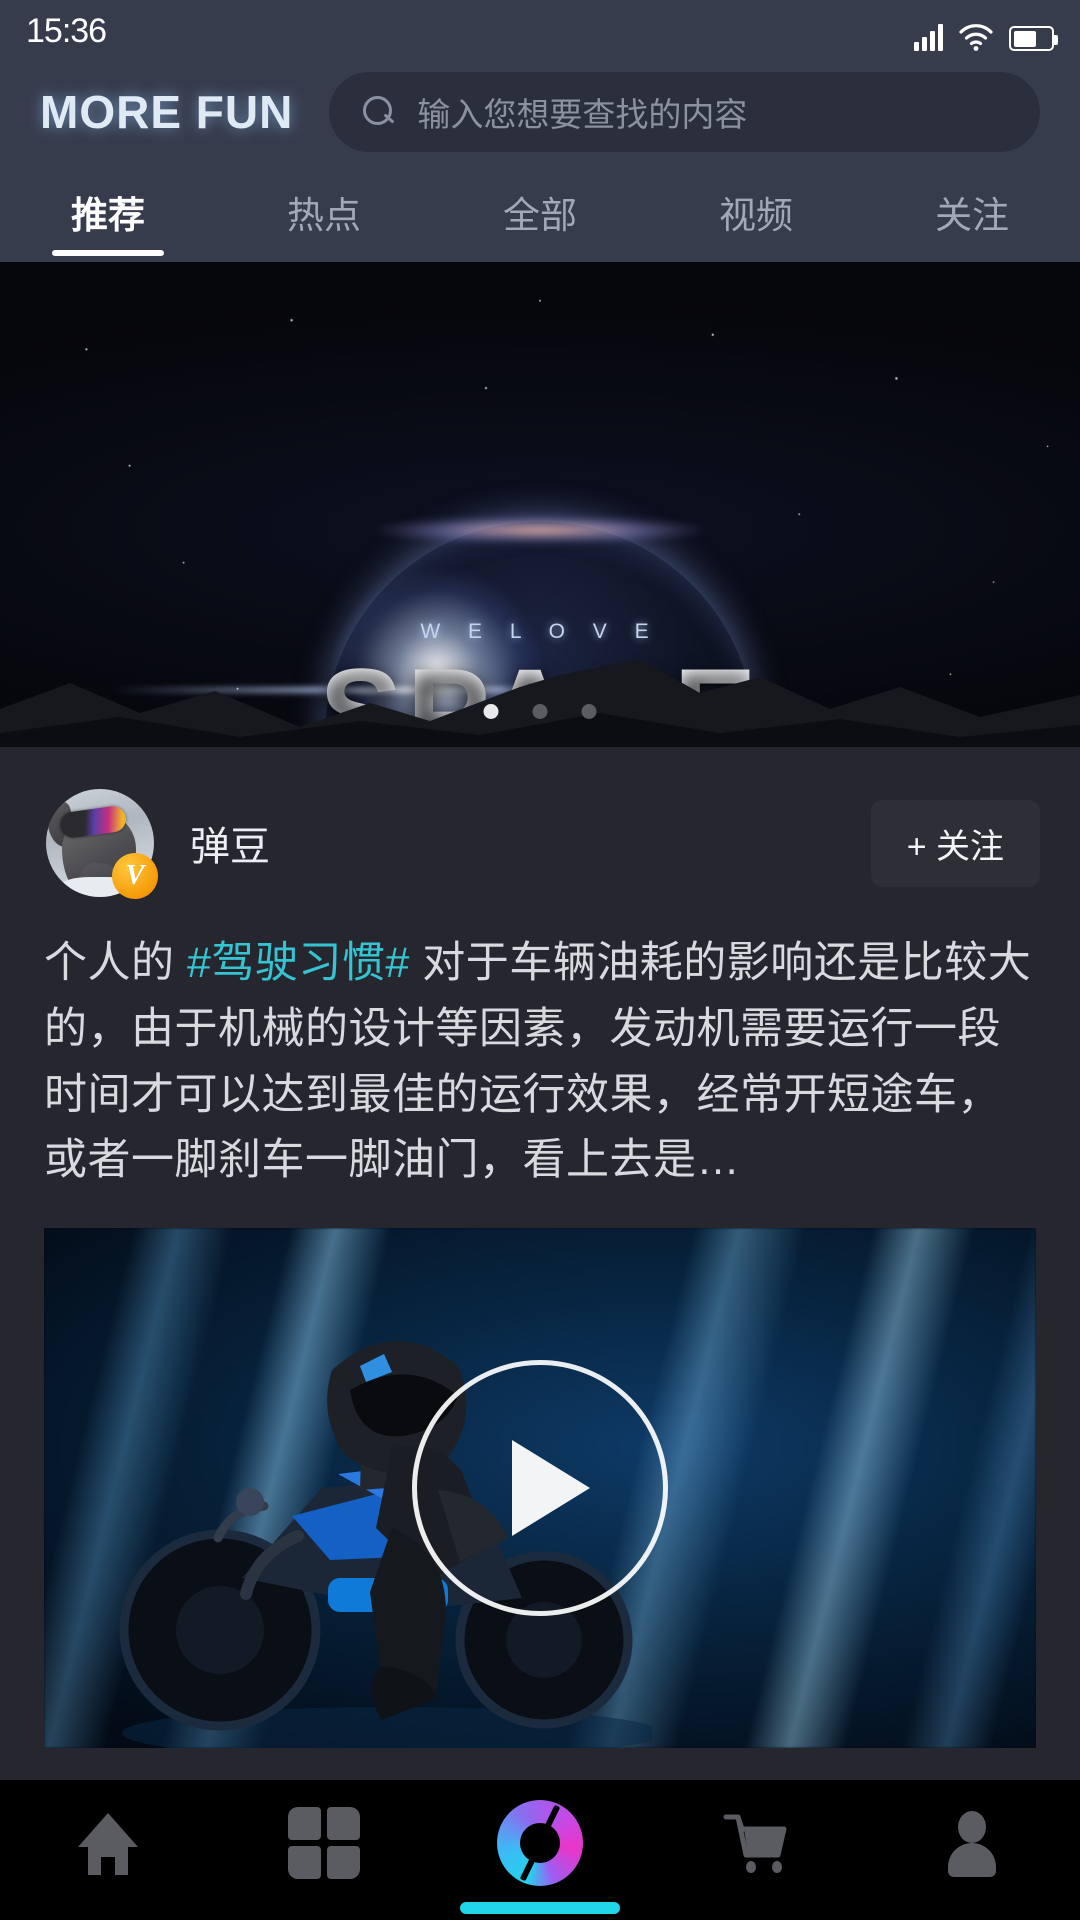 The width and height of the screenshot is (1080, 1920). What do you see at coordinates (955, 843) in the screenshot?
I see `follow-button: + 关注` at bounding box center [955, 843].